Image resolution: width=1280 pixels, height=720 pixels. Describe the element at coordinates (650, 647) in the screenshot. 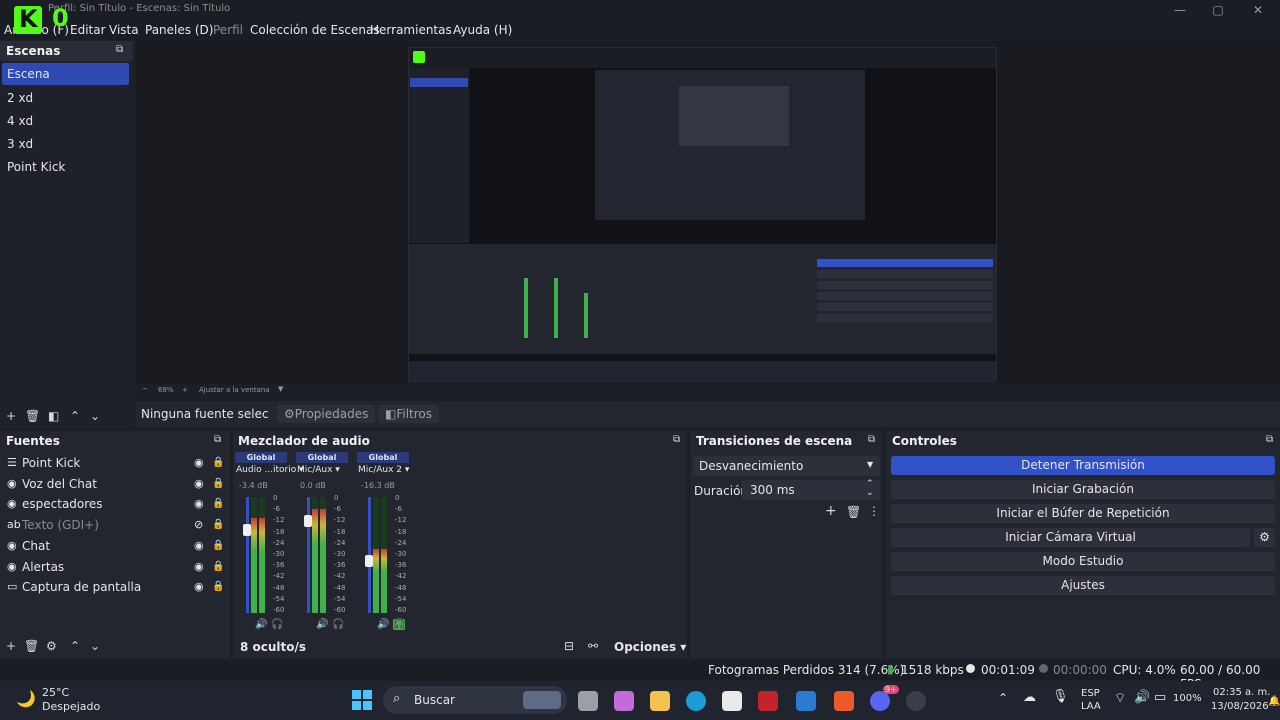

I see `mixer-options-button: Opciones ▾` at that location.